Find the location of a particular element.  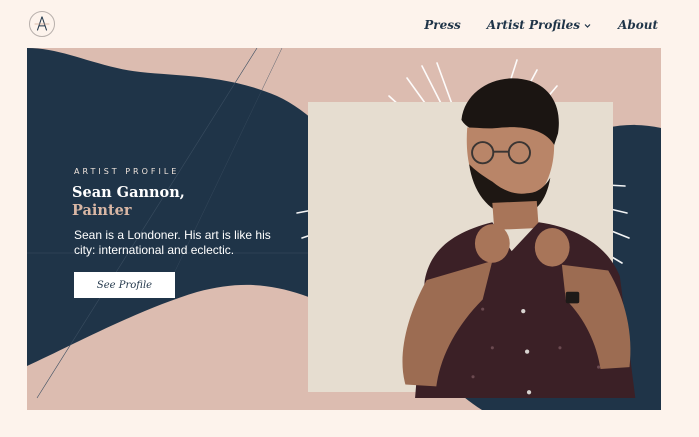

main-nav: Press Artist Profiles About is located at coordinates (541, 25).